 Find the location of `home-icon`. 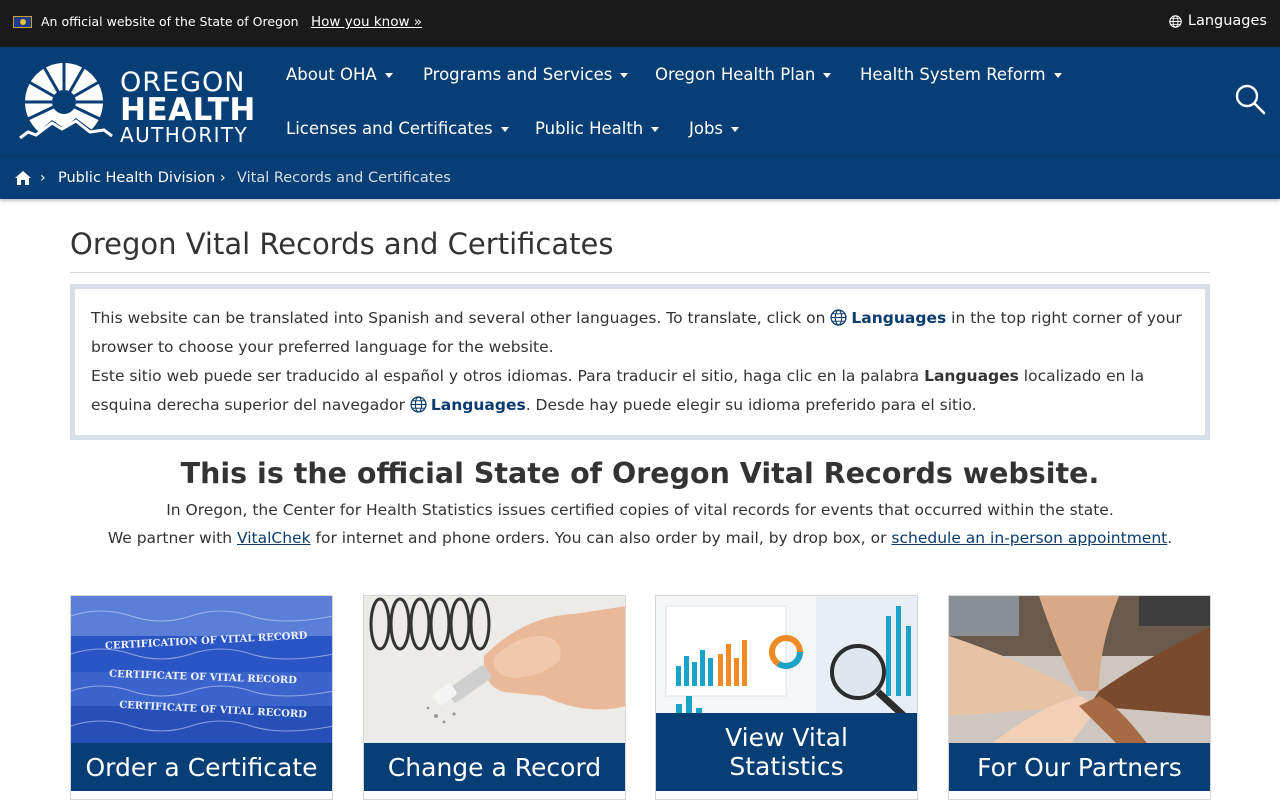

home-icon is located at coordinates (23, 178).